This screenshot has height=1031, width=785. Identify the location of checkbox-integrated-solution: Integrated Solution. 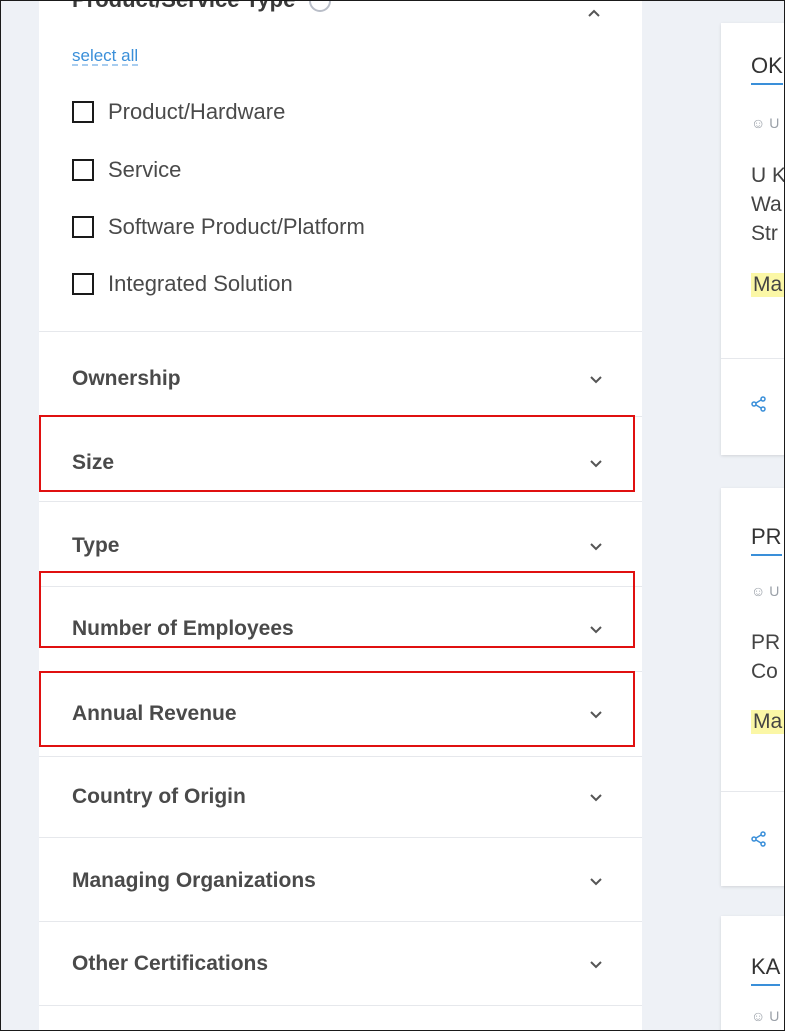
(182, 284).